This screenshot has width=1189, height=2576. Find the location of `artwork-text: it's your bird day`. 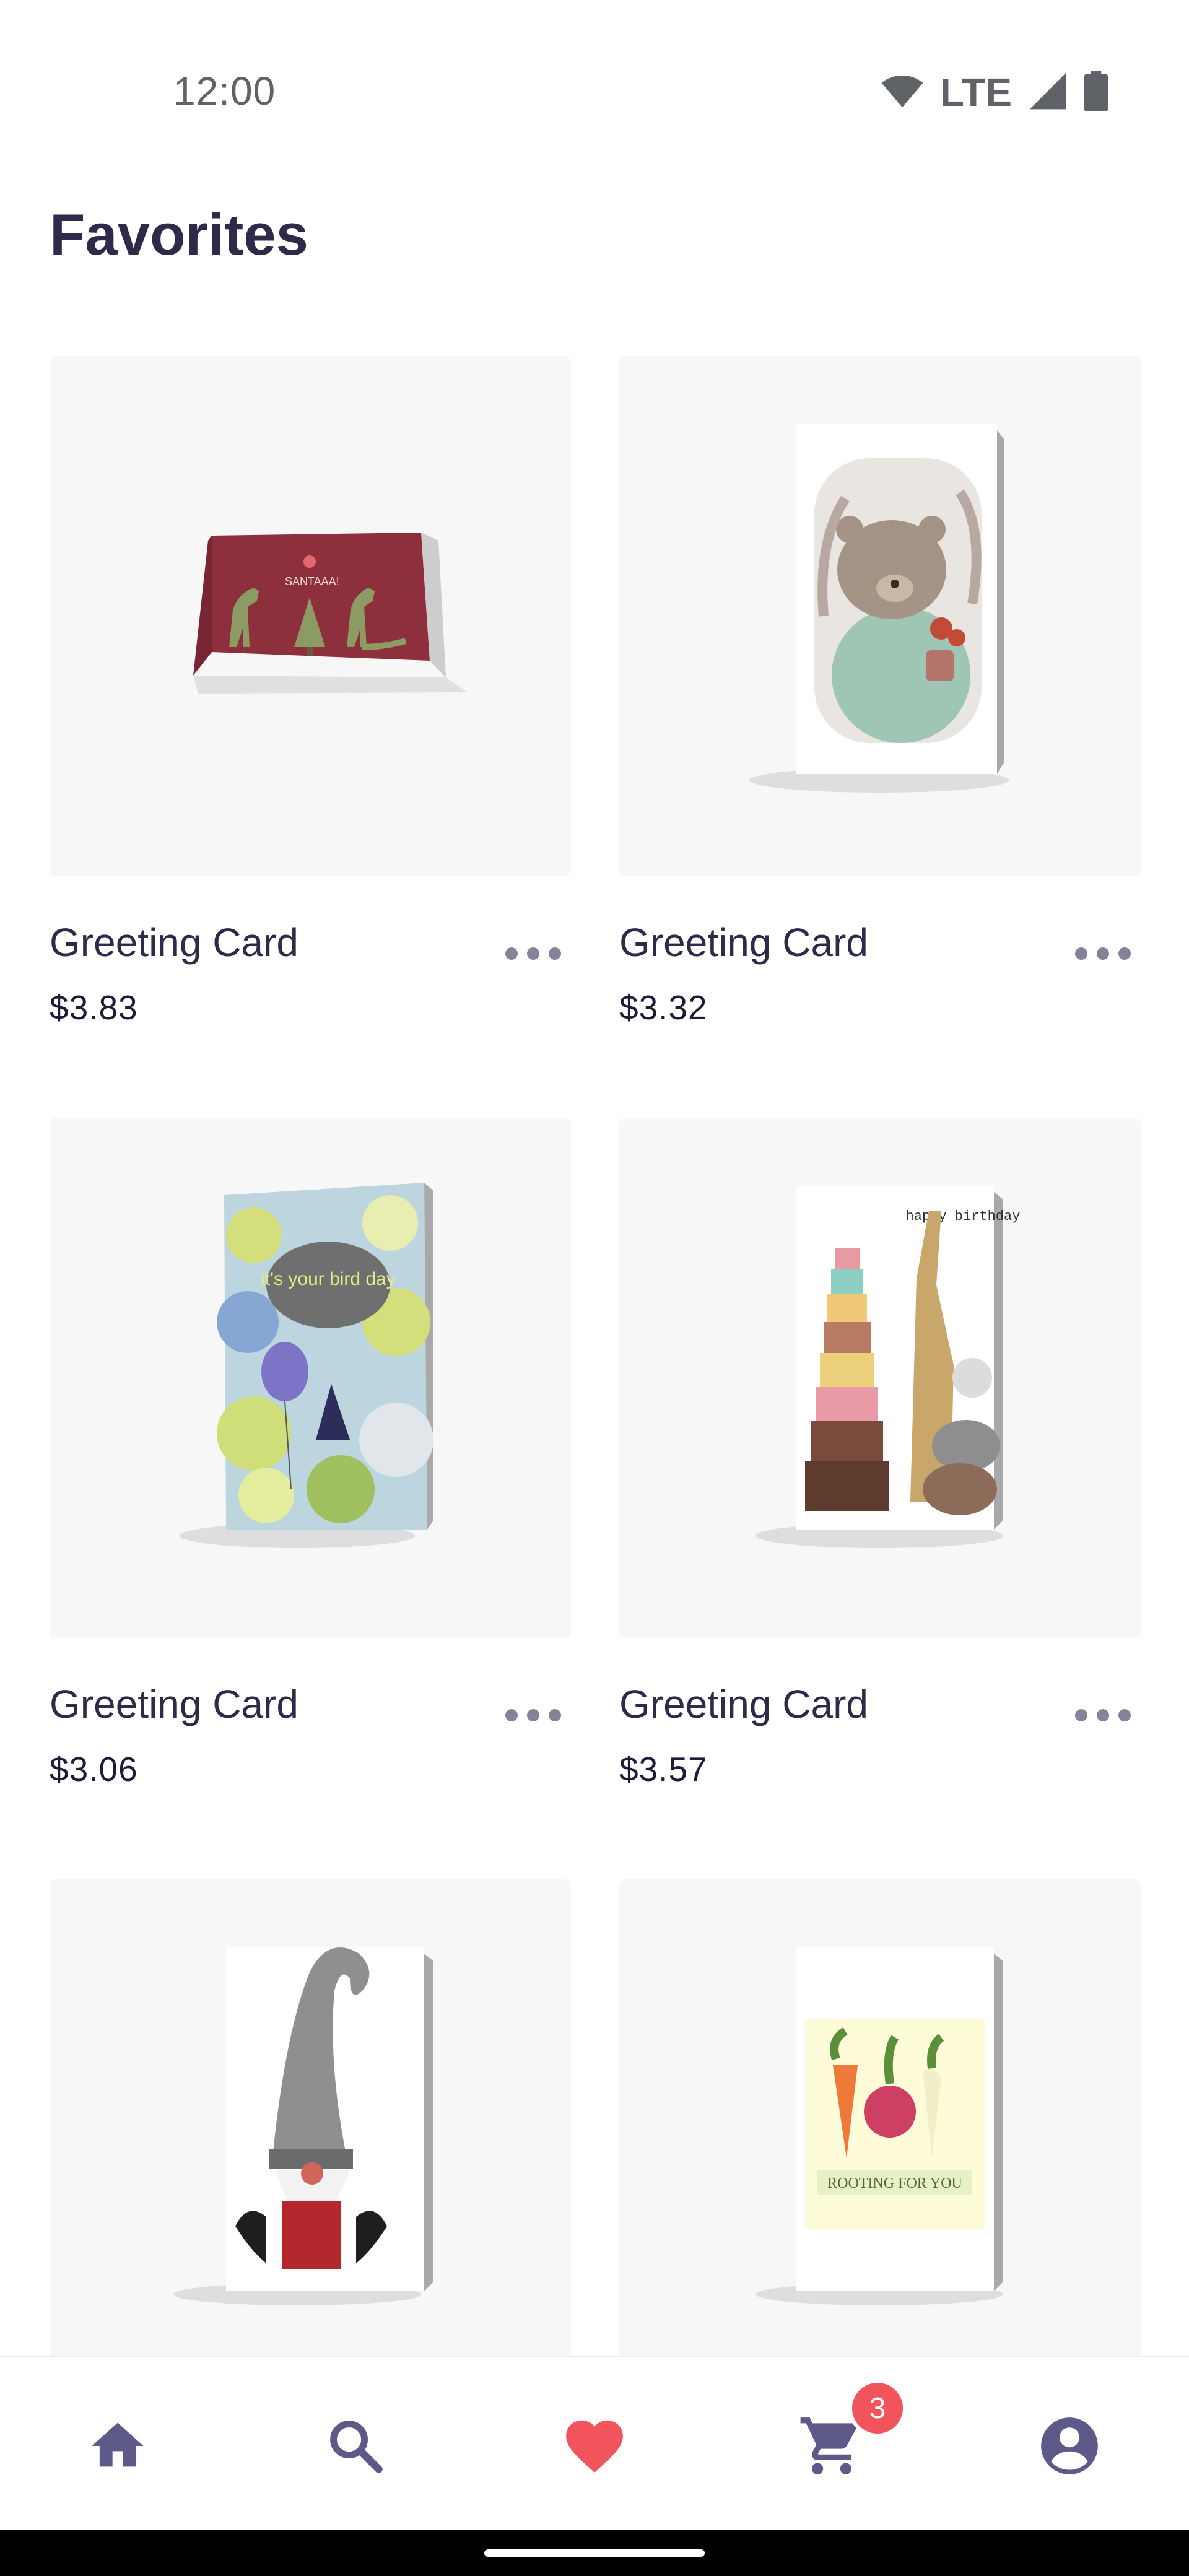

artwork-text: it's your bird day is located at coordinates (328, 1279).